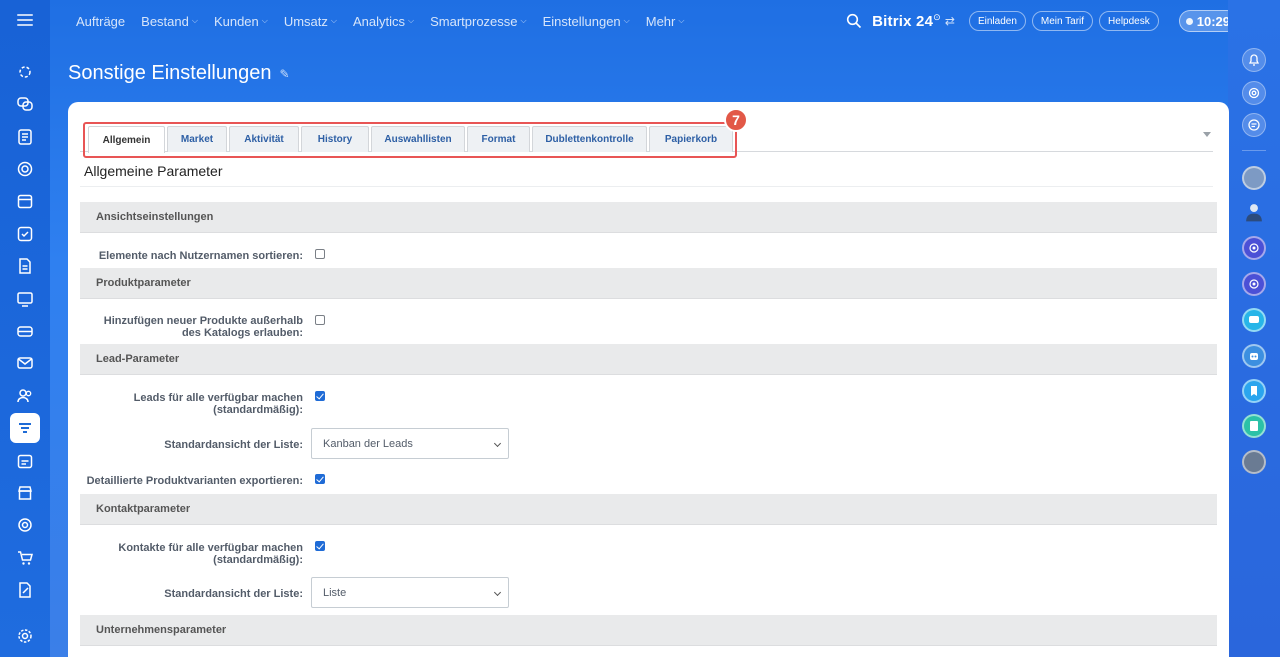 The width and height of the screenshot is (1280, 657). Describe the element at coordinates (1254, 93) in the screenshot. I see `copilot-icon` at that location.